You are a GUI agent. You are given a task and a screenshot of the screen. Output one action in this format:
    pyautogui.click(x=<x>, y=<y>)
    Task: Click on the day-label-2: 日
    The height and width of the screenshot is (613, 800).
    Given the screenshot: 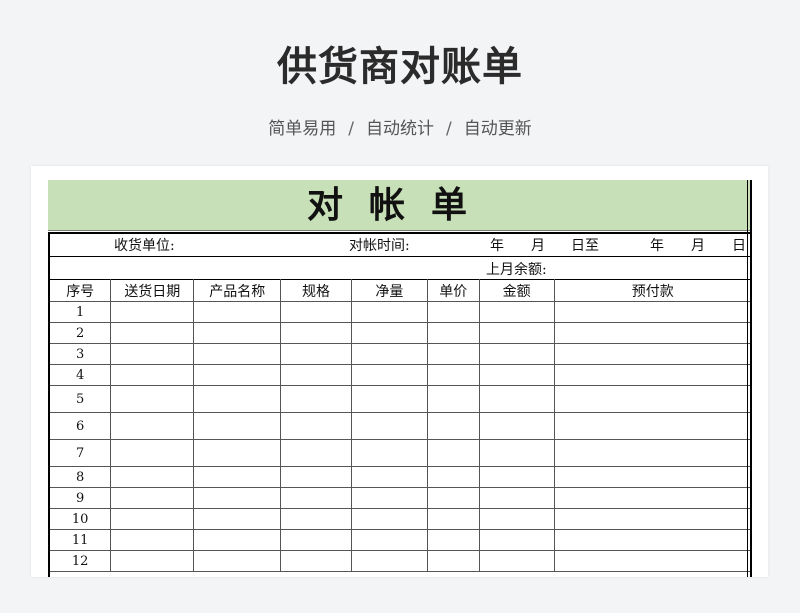 What is the action you would take?
    pyautogui.click(x=739, y=246)
    